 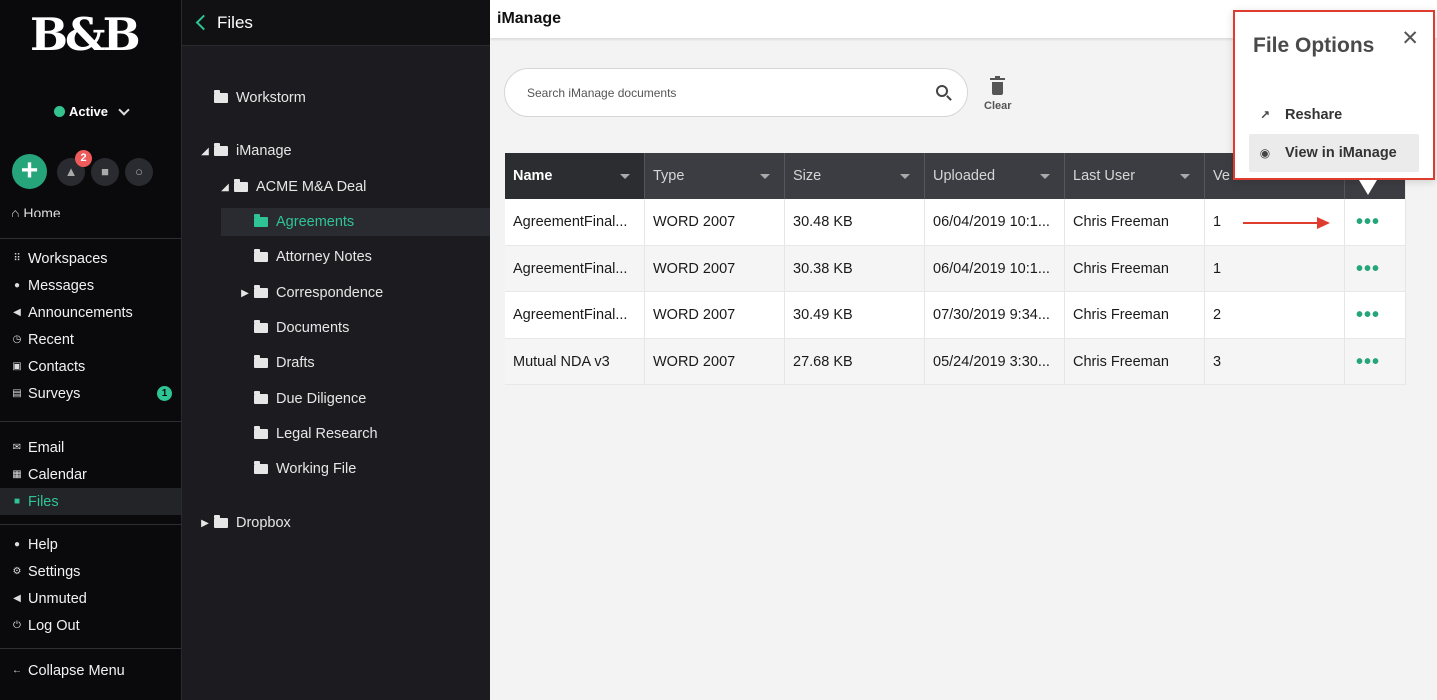 What do you see at coordinates (355, 399) in the screenshot?
I see `tree-item-due-diligence: Due Diligence` at bounding box center [355, 399].